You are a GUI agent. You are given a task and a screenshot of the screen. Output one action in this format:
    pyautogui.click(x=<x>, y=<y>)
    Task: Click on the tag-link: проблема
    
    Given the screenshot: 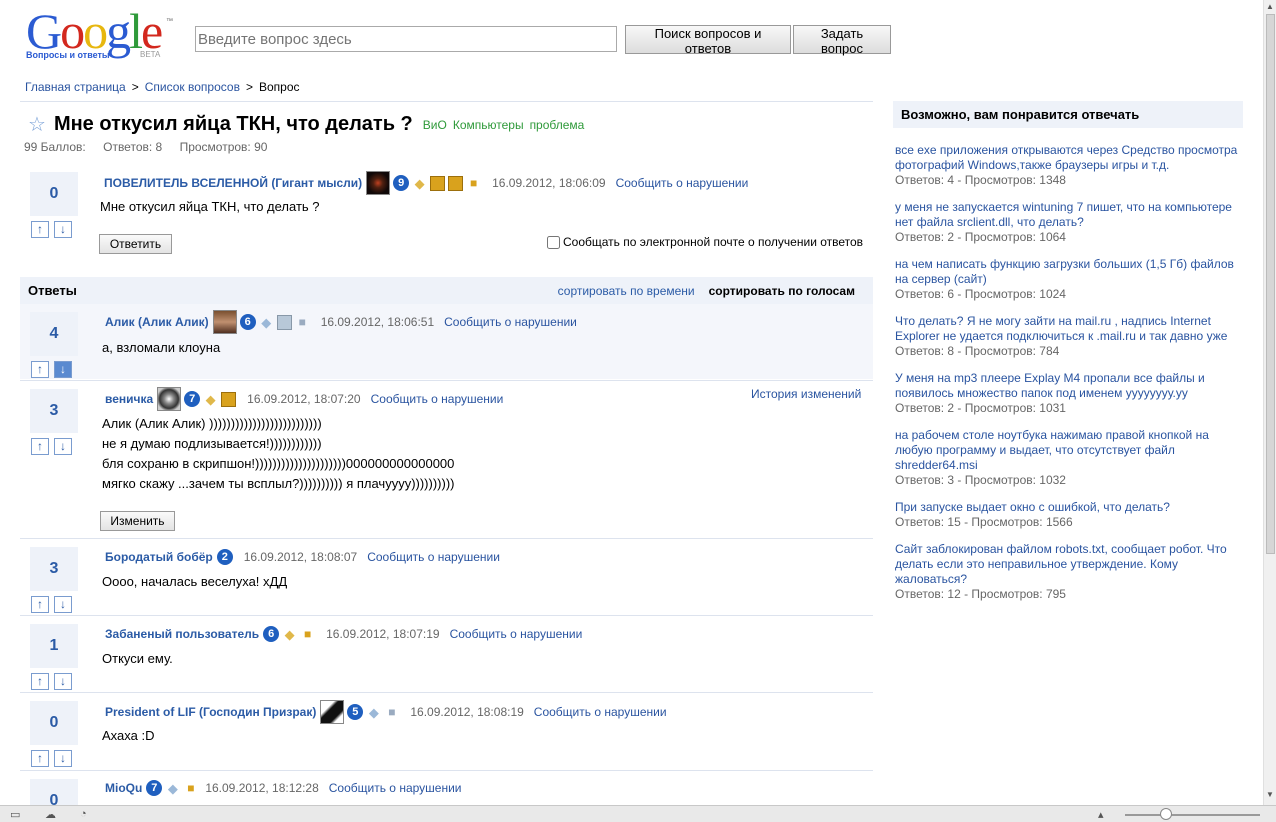 What is the action you would take?
    pyautogui.click(x=557, y=125)
    